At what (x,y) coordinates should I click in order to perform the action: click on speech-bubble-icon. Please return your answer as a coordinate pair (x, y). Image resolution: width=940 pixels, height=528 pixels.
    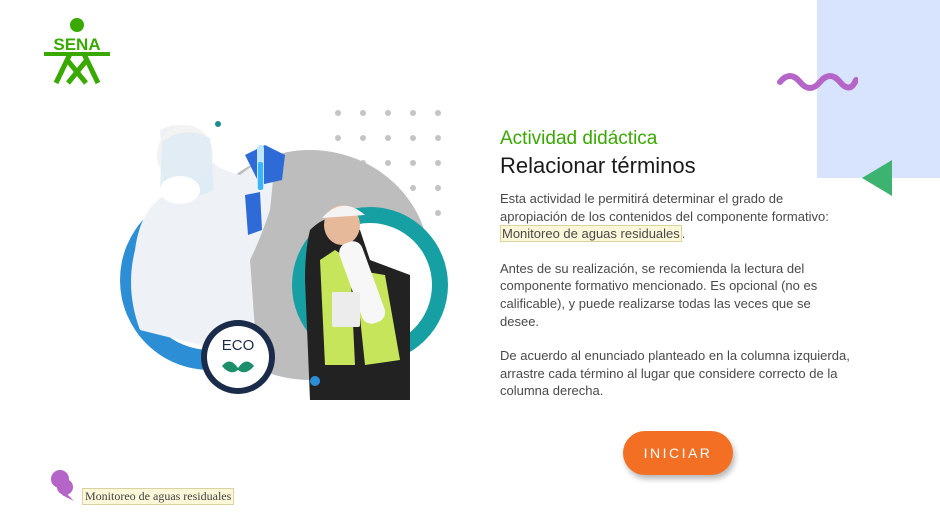
    Looking at the image, I should click on (62, 485).